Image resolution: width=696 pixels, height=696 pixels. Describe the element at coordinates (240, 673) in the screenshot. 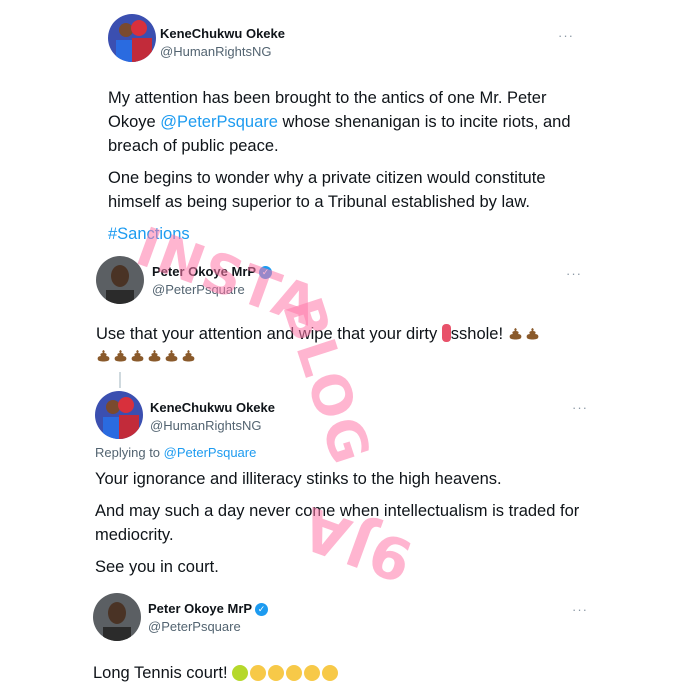

I see `tennis-ball-emoji-icon` at that location.